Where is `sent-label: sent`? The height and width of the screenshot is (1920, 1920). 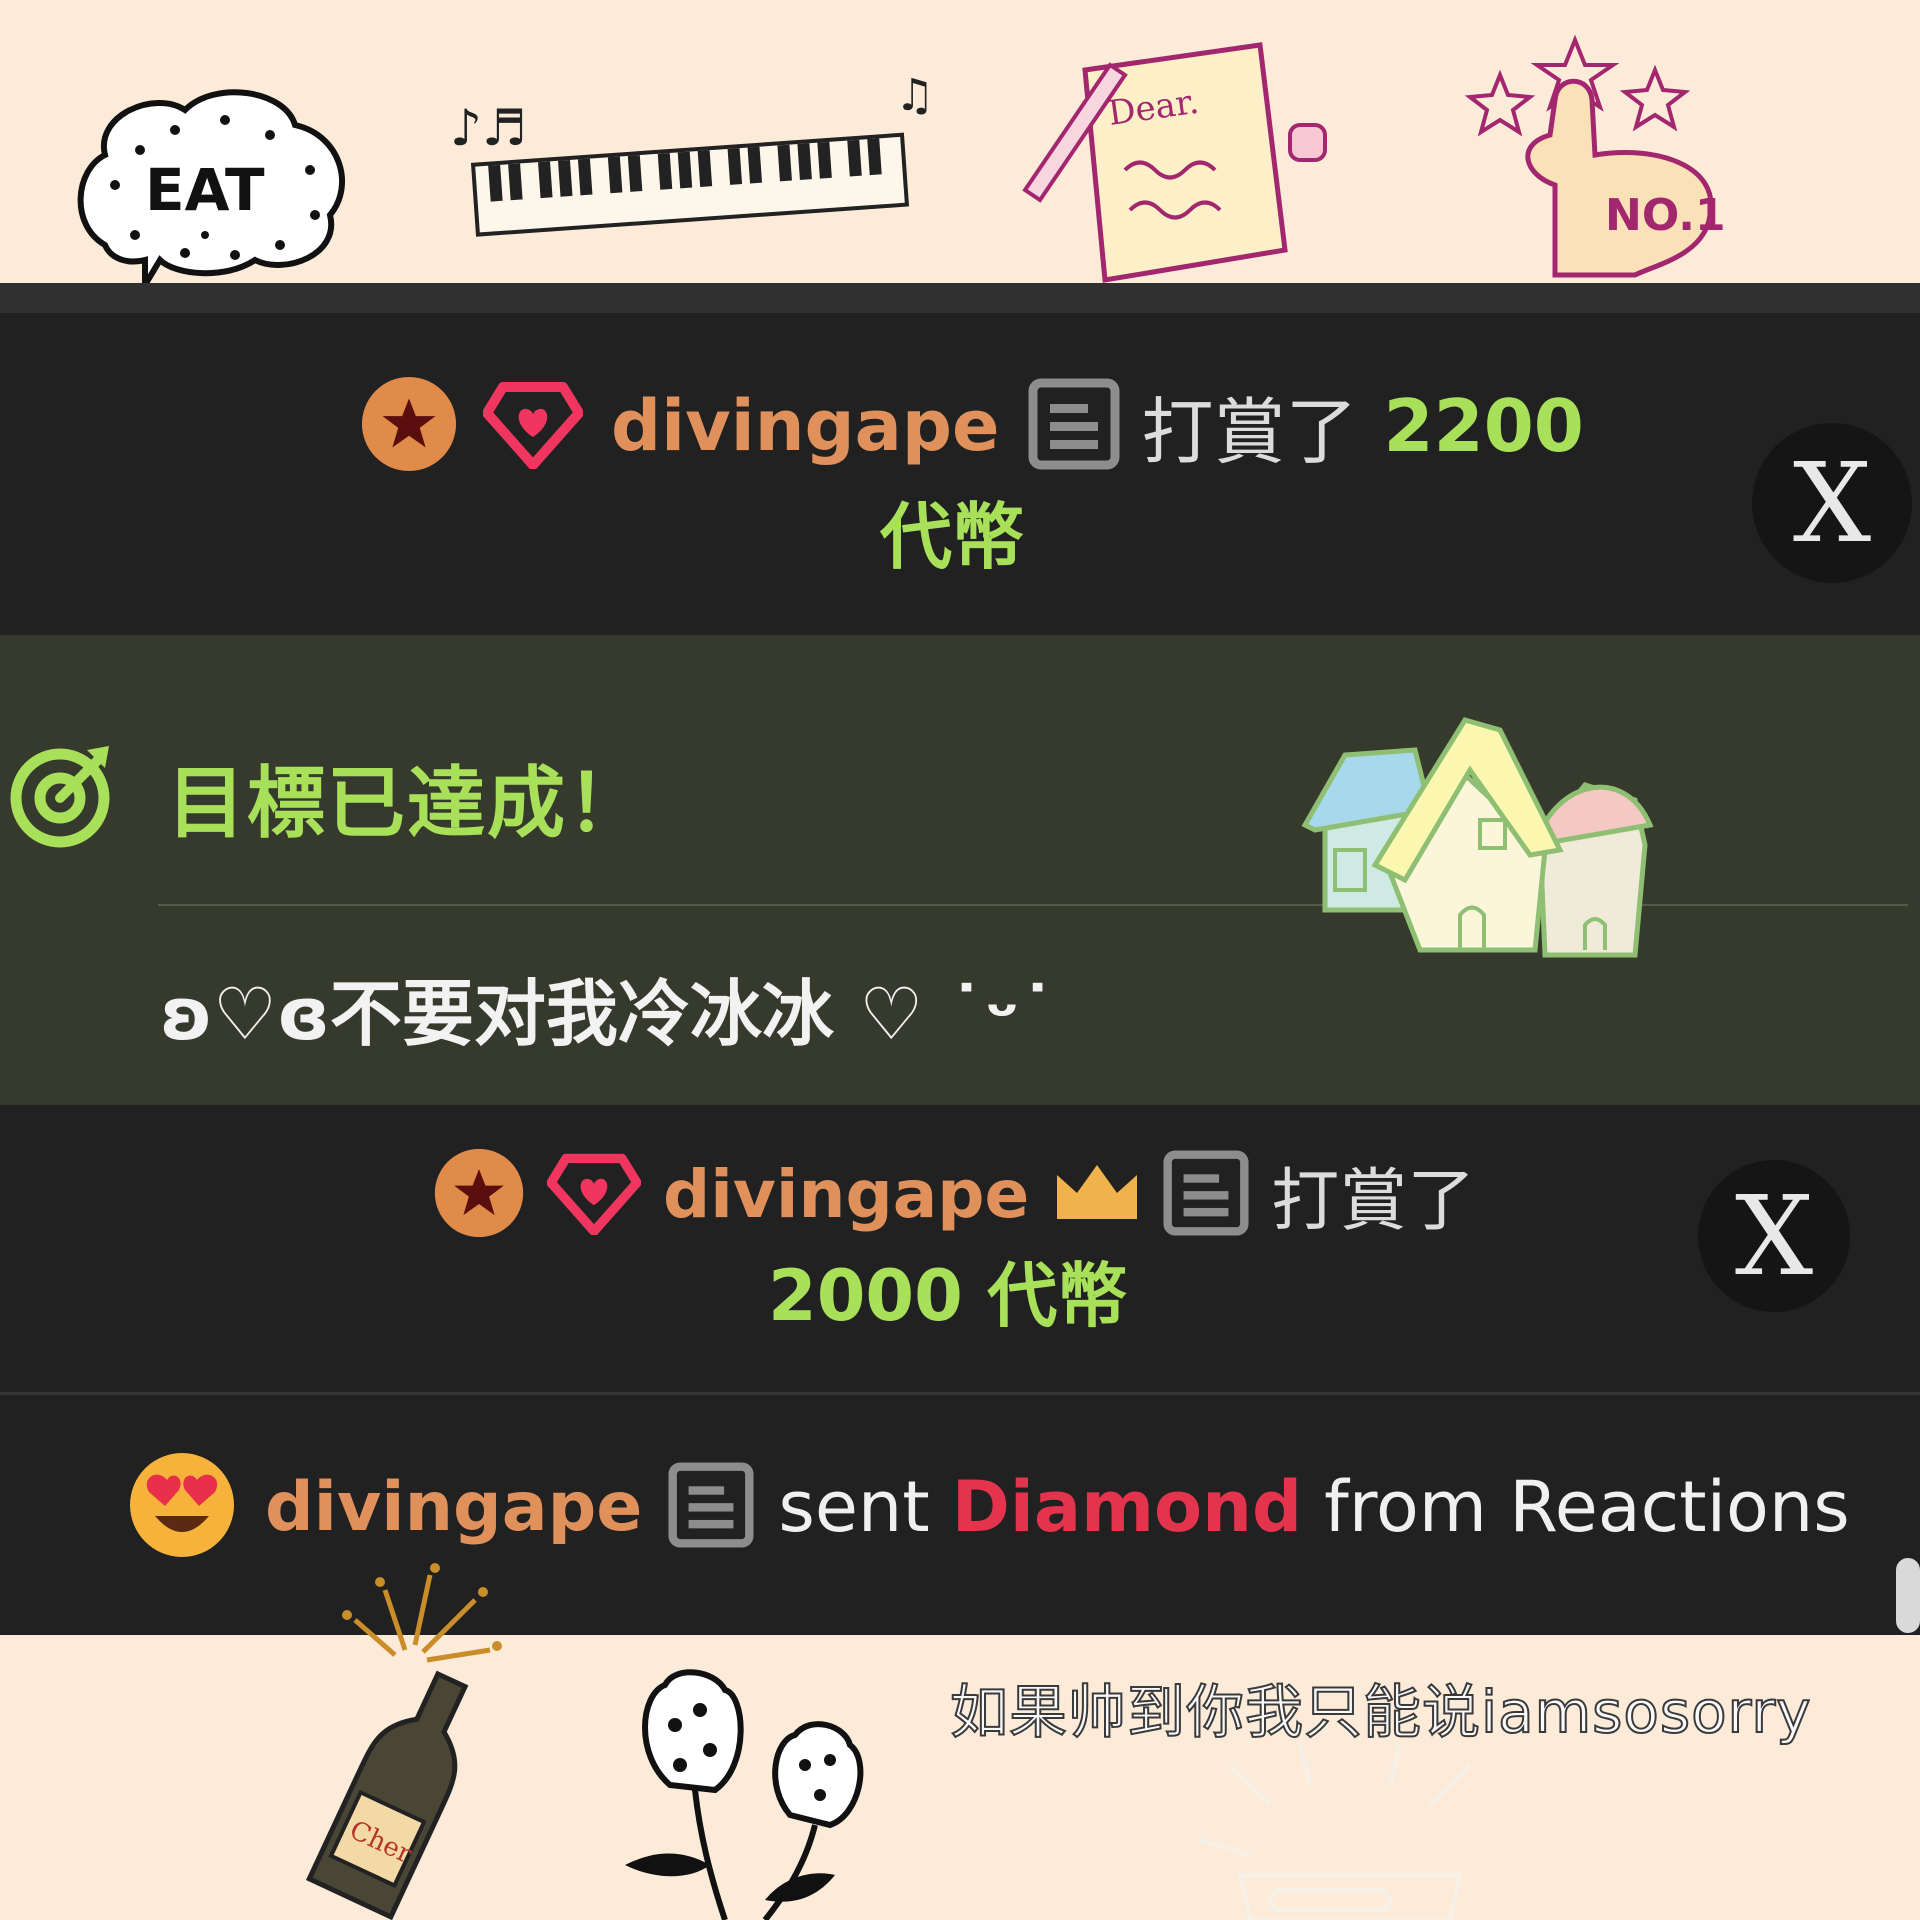 sent-label: sent is located at coordinates (854, 1507).